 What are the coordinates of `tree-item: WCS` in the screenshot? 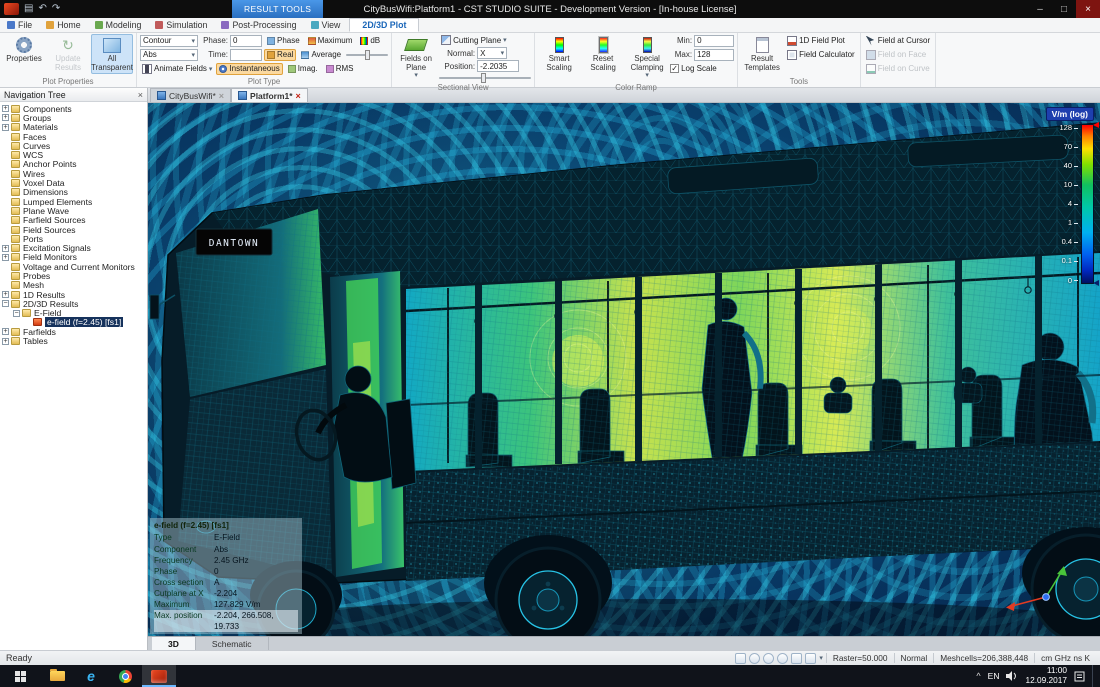 It's located at (73, 155).